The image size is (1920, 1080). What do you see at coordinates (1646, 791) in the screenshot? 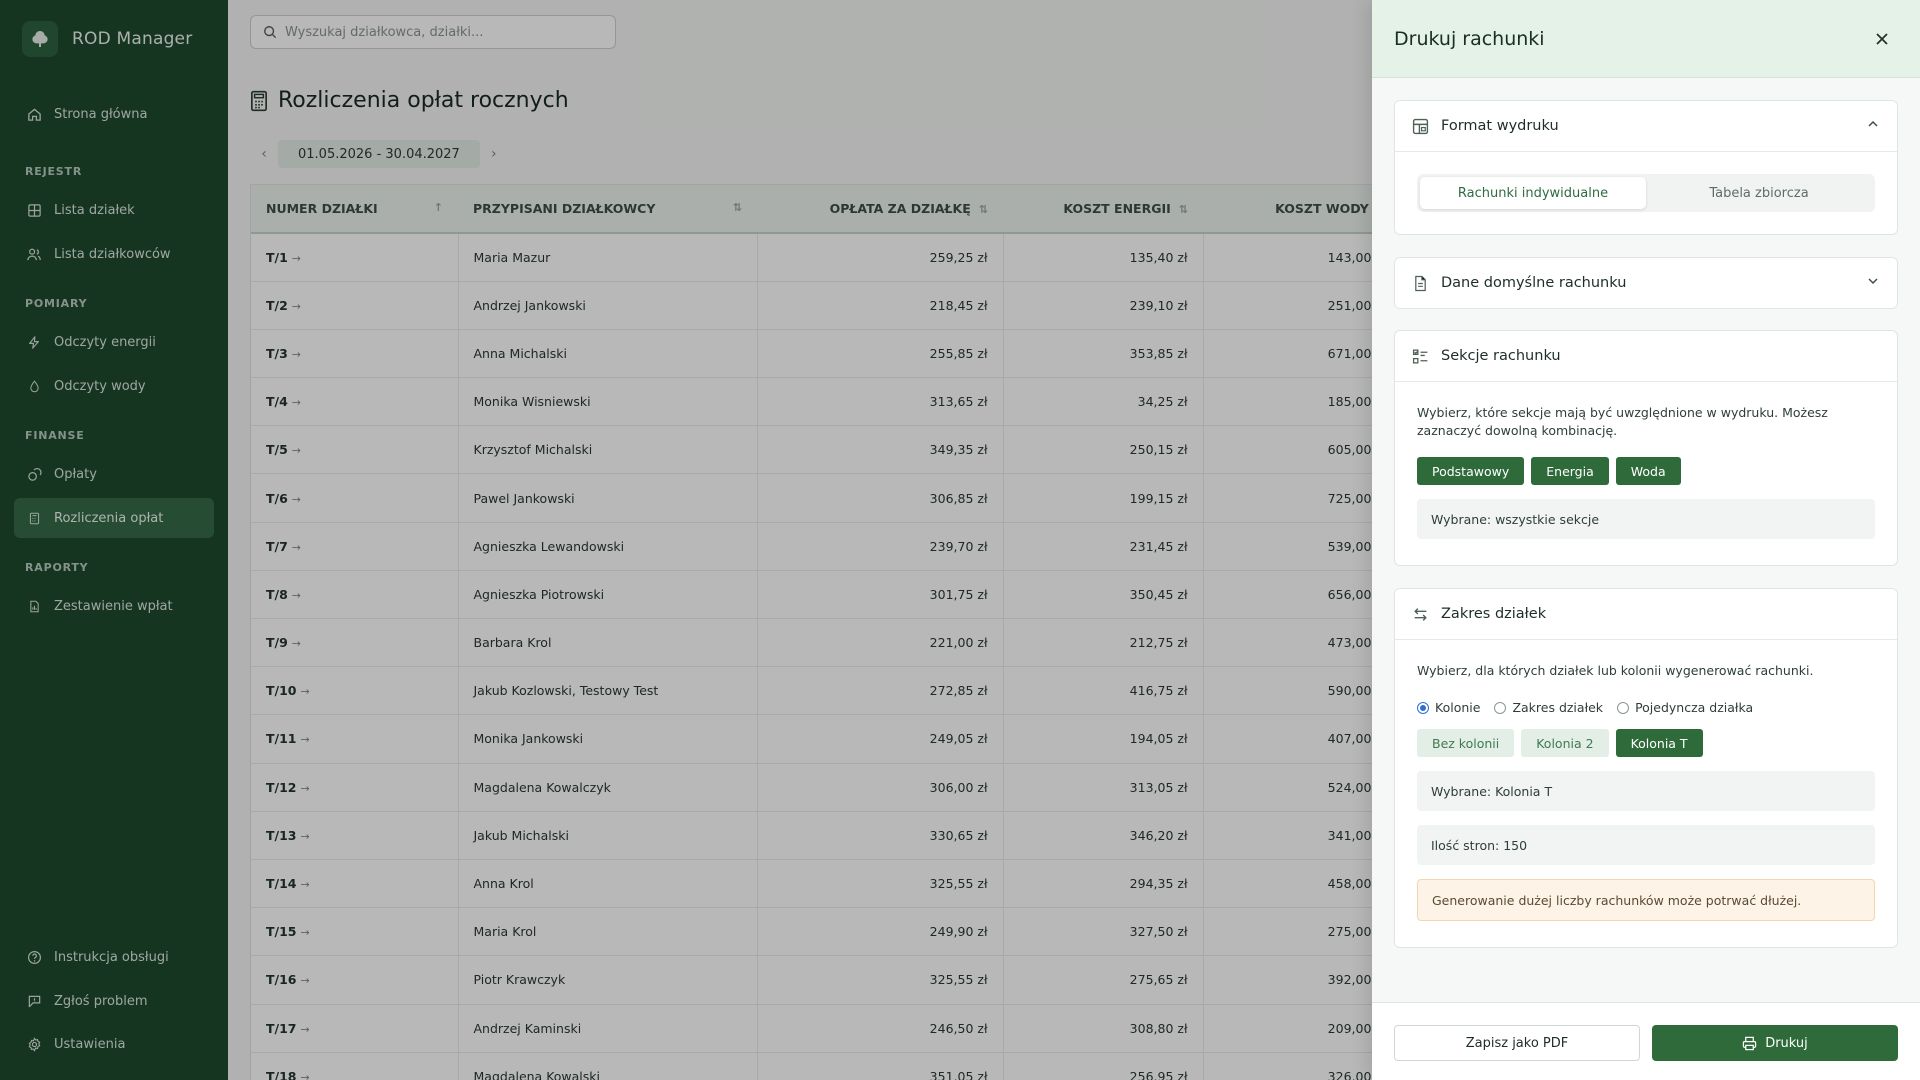
I see `colony-selected-info: Wybrane: Kolonia T` at bounding box center [1646, 791].